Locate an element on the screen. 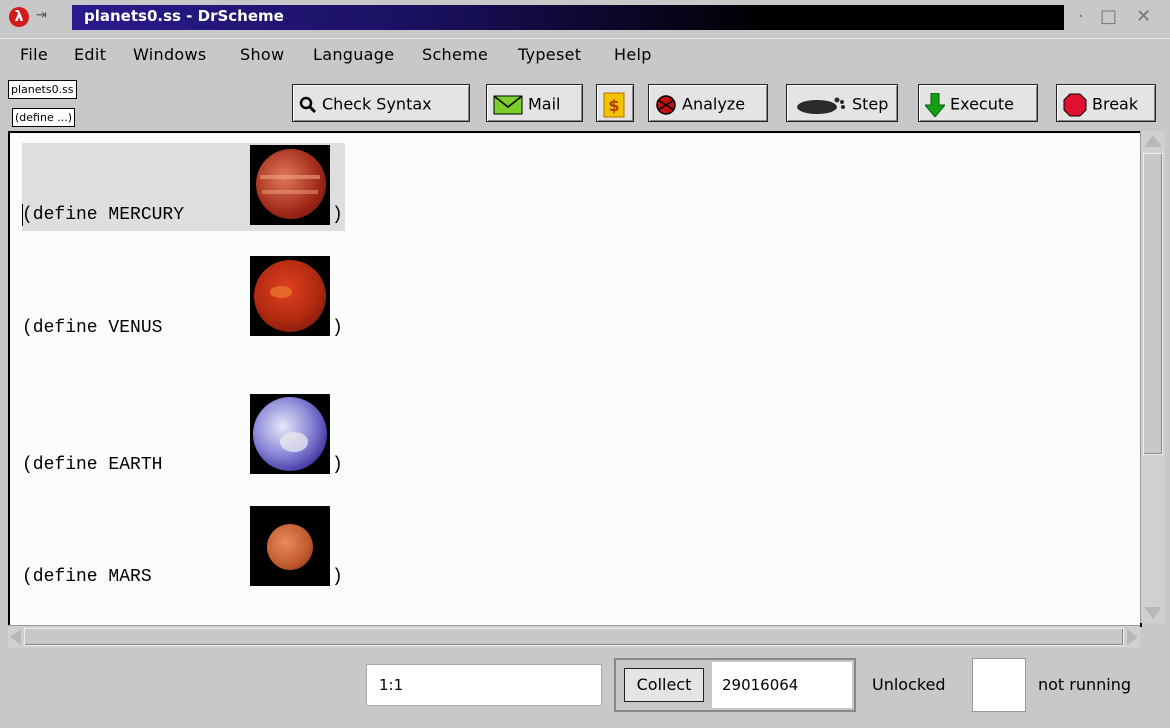  lock-status: Unlocked is located at coordinates (909, 684).